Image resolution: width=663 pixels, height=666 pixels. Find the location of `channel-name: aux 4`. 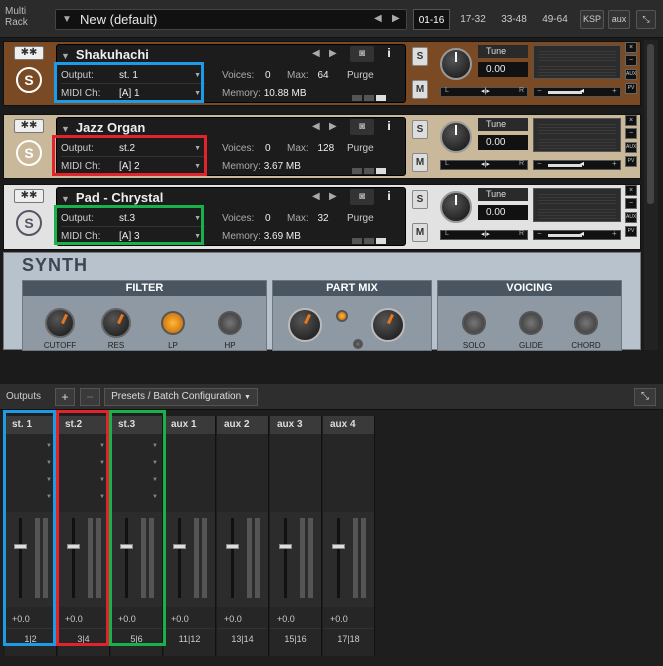

channel-name: aux 4 is located at coordinates (348, 425).